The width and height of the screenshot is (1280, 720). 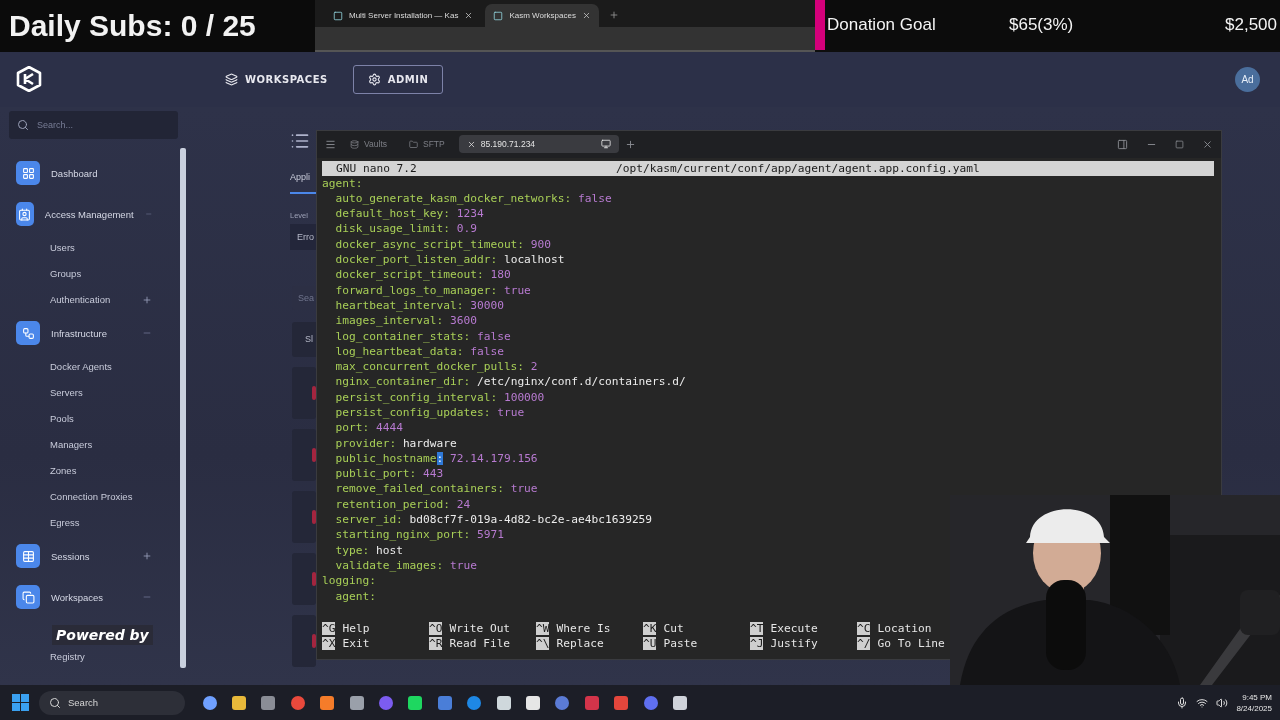 What do you see at coordinates (436, 489) in the screenshot?
I see `code-line: remove_failed_containers: true` at bounding box center [436, 489].